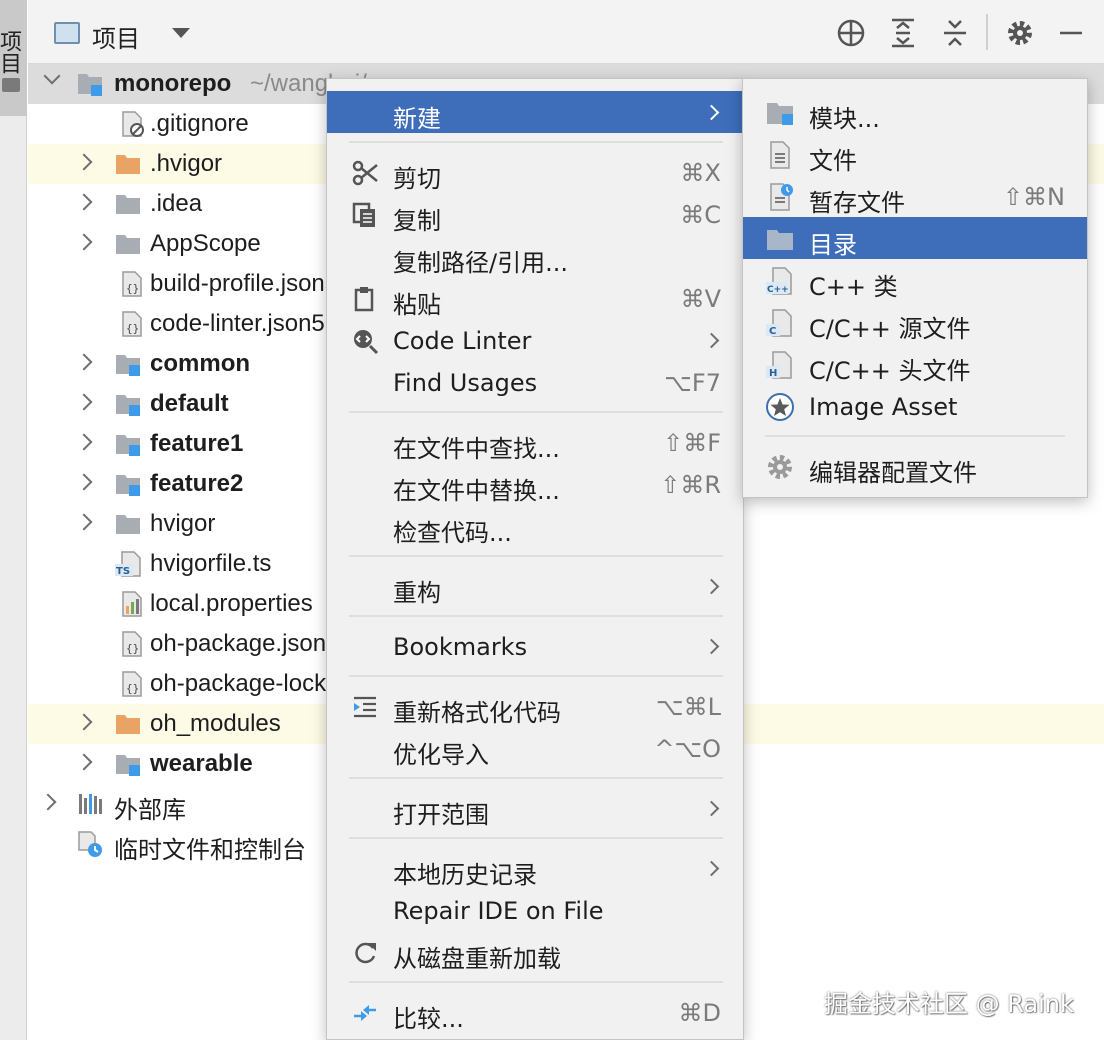  What do you see at coordinates (779, 281) in the screenshot?
I see `cpp-class-icon: C++` at bounding box center [779, 281].